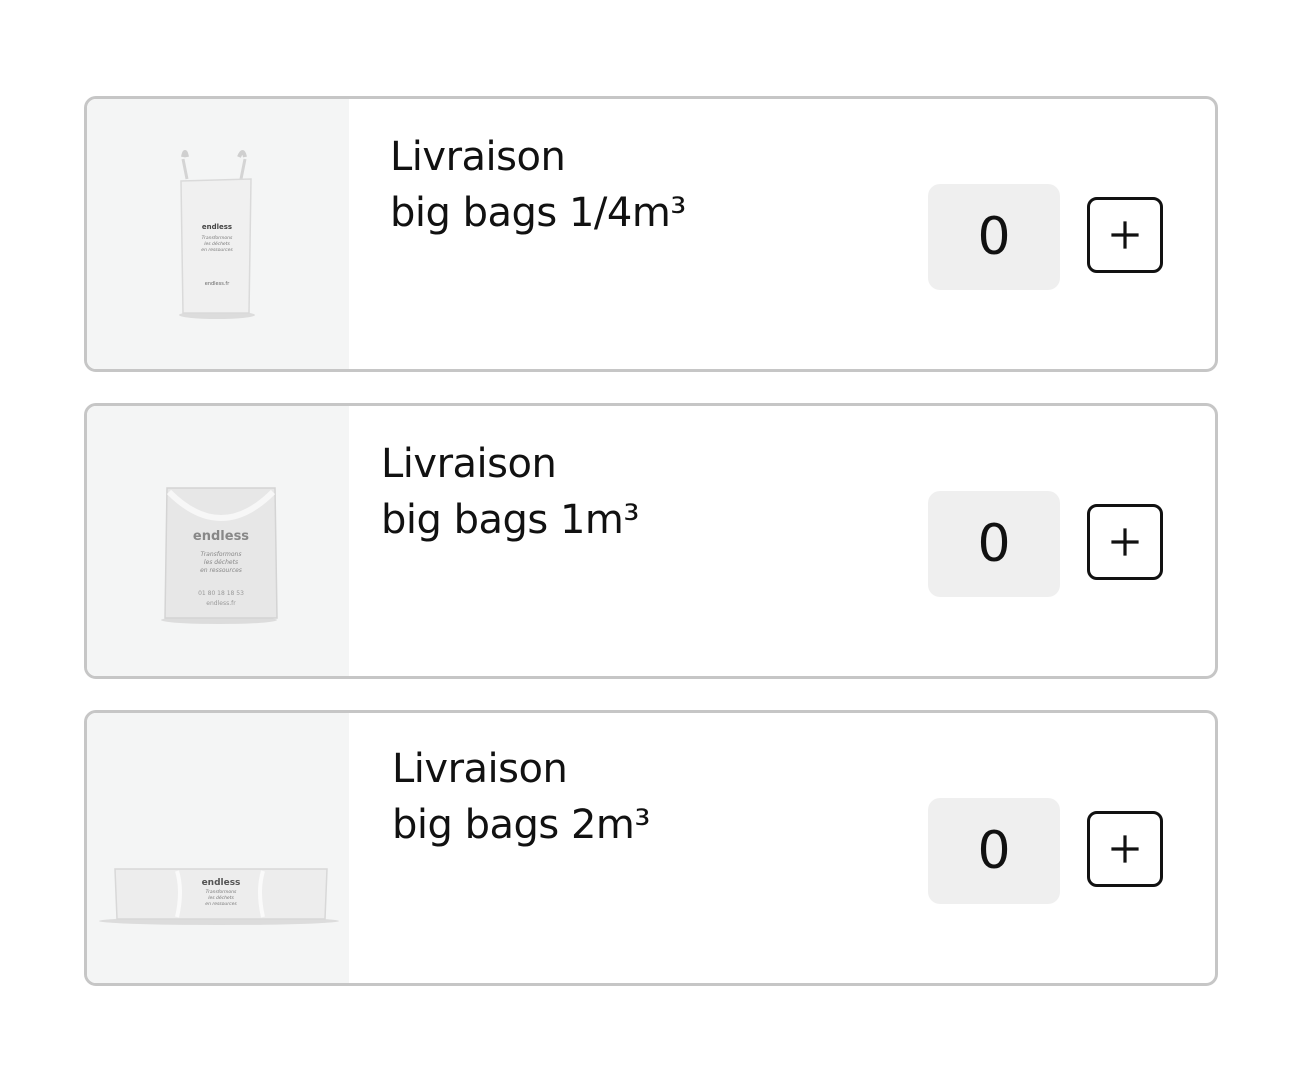  Describe the element at coordinates (538, 213) in the screenshot. I see `product-title-line2: big bags 1/4m³` at that location.